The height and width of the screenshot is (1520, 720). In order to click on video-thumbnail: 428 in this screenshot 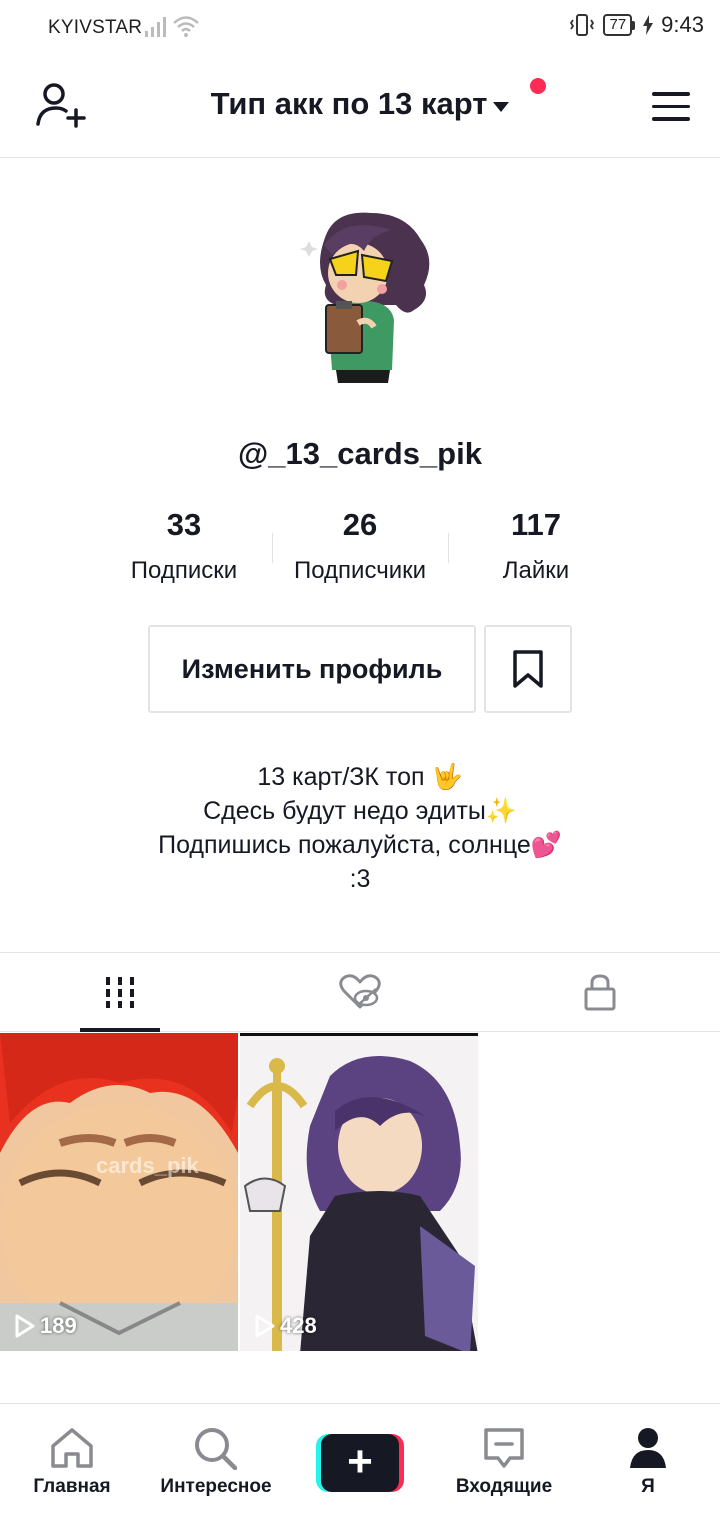, I will do `click(359, 1192)`.